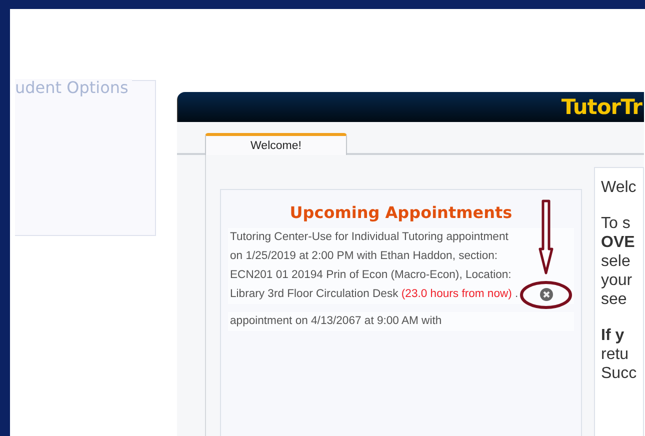 The width and height of the screenshot is (645, 436). What do you see at coordinates (601, 107) in the screenshot?
I see `window-title: TutorTr` at bounding box center [601, 107].